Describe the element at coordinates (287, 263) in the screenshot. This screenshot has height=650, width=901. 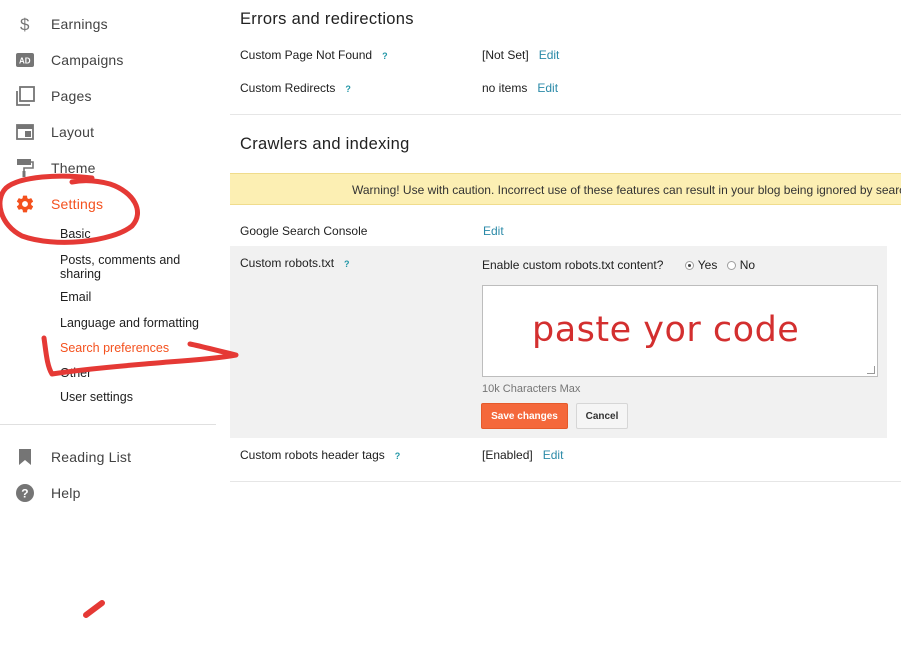
I see `row-label-text: Custom robots.txt` at that location.